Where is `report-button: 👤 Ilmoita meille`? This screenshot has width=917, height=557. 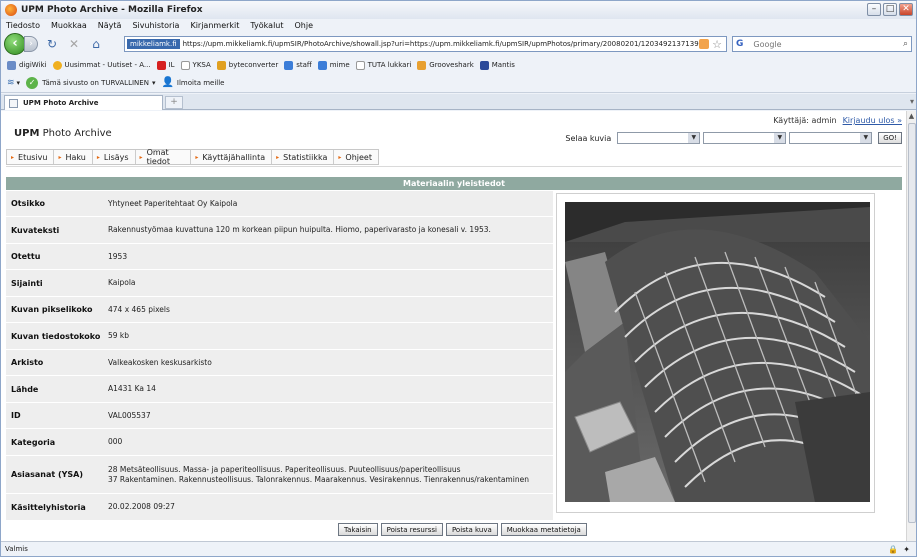
report-button: 👤 Ilmoita meille is located at coordinates (192, 82).